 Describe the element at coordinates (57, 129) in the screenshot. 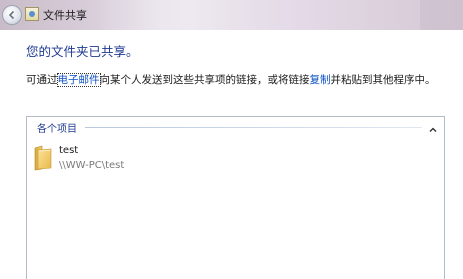

I see `group-label: 各个项目` at that location.